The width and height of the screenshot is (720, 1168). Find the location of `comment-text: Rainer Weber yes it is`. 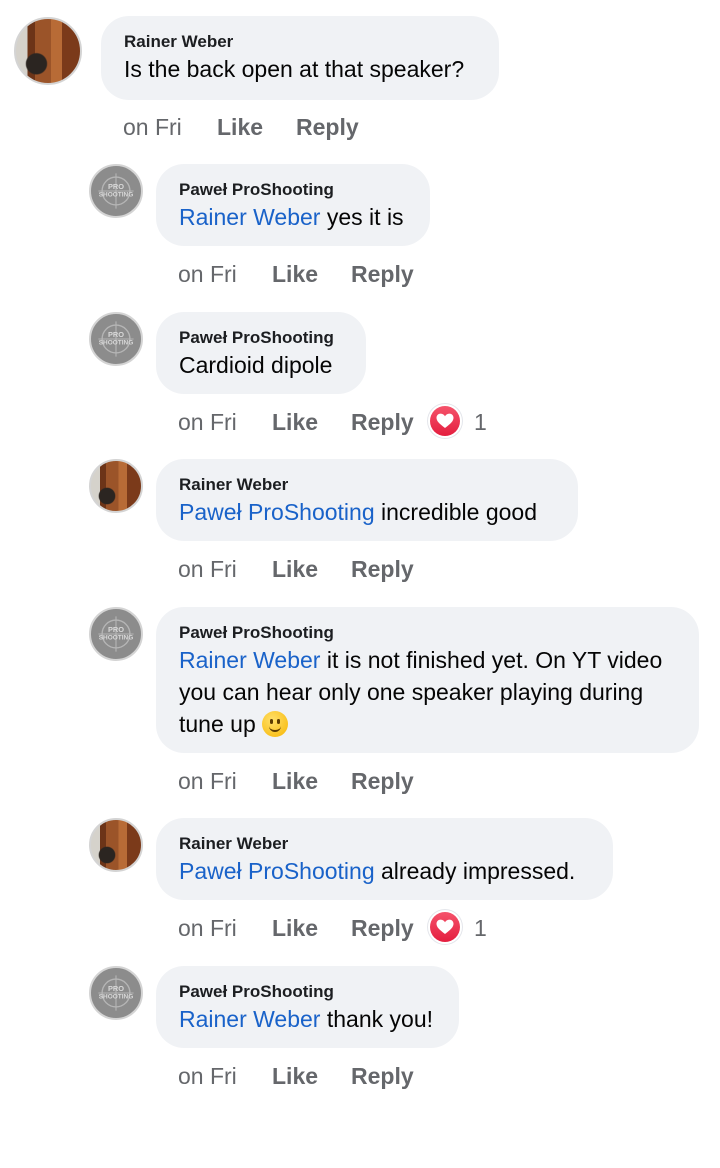

comment-text: Rainer Weber yes it is is located at coordinates (293, 217).